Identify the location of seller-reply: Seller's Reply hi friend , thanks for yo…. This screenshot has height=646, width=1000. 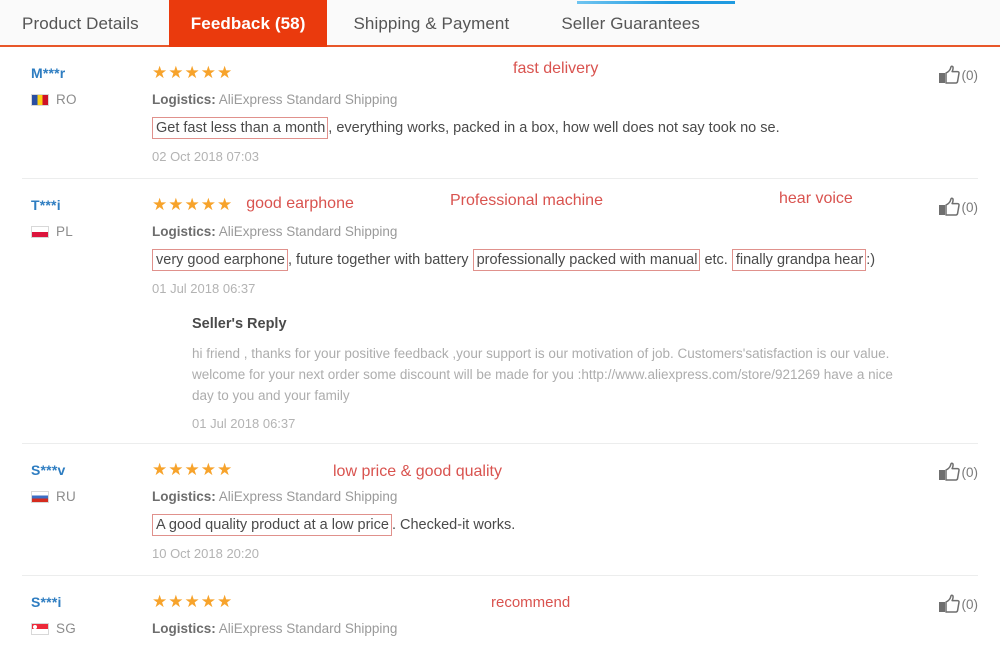
(530, 372).